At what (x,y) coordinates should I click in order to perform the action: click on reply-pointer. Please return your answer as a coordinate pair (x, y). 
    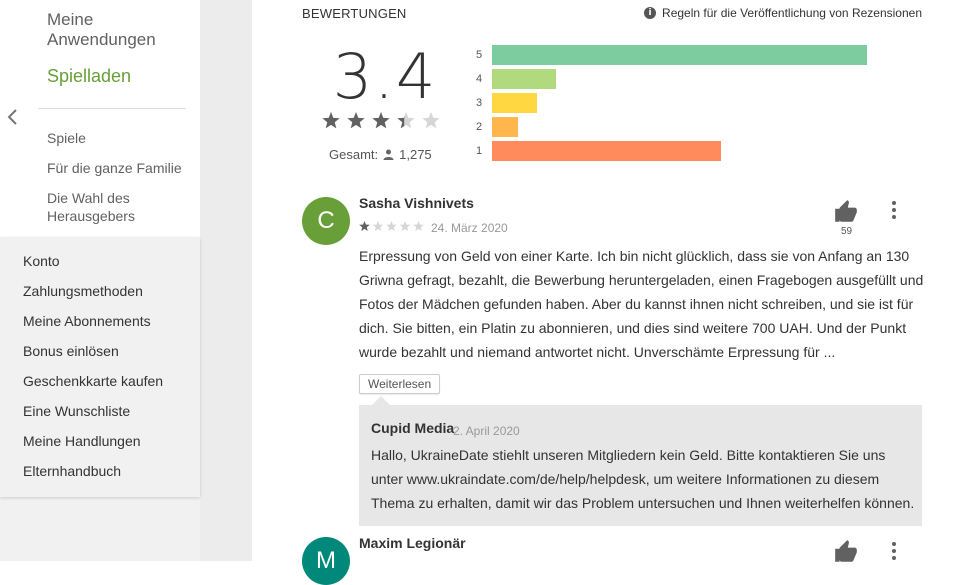
    Looking at the image, I should click on (381, 400).